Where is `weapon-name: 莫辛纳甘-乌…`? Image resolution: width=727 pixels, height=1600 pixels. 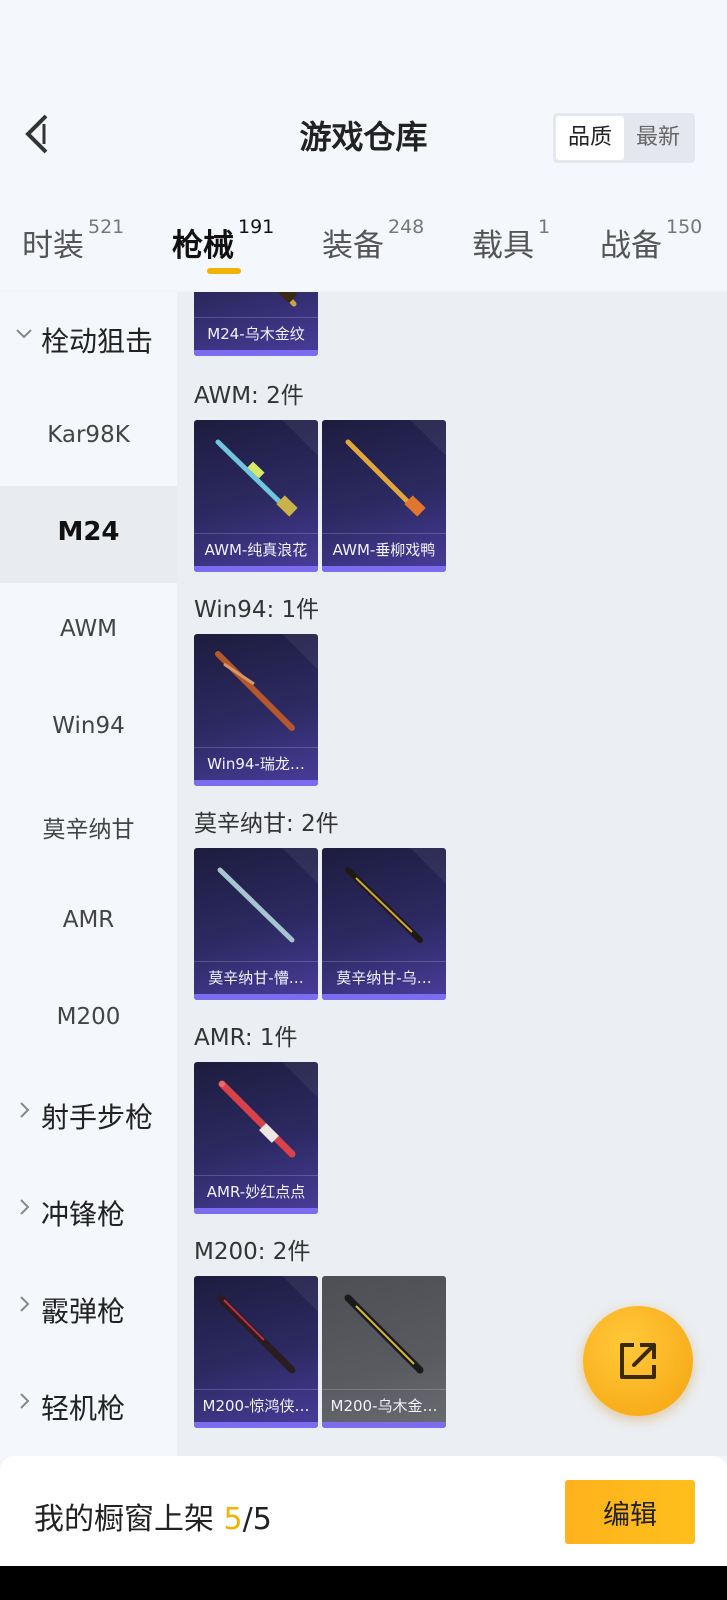
weapon-name: 莫辛纳甘-乌… is located at coordinates (384, 977).